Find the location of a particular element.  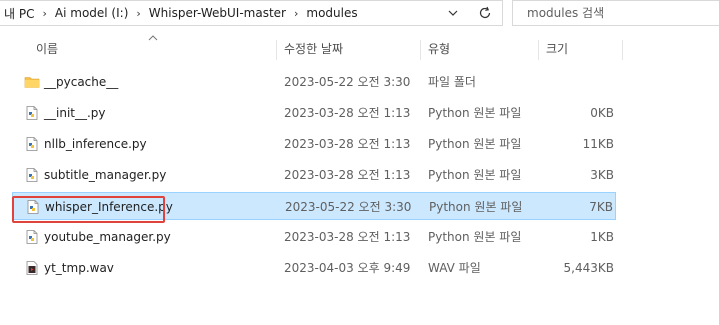

file-name: __pycache__ is located at coordinates (81, 82).